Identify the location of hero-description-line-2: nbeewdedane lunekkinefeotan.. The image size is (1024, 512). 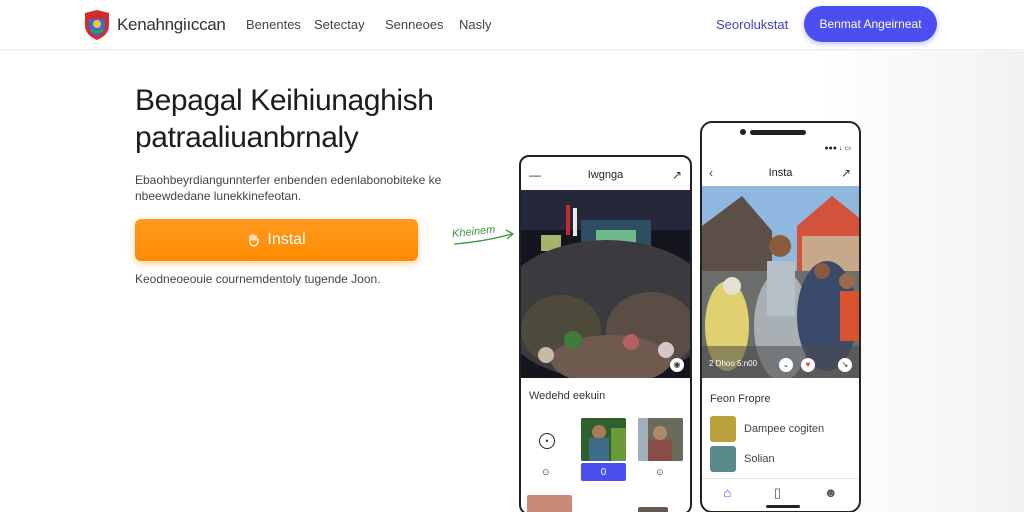
(218, 196).